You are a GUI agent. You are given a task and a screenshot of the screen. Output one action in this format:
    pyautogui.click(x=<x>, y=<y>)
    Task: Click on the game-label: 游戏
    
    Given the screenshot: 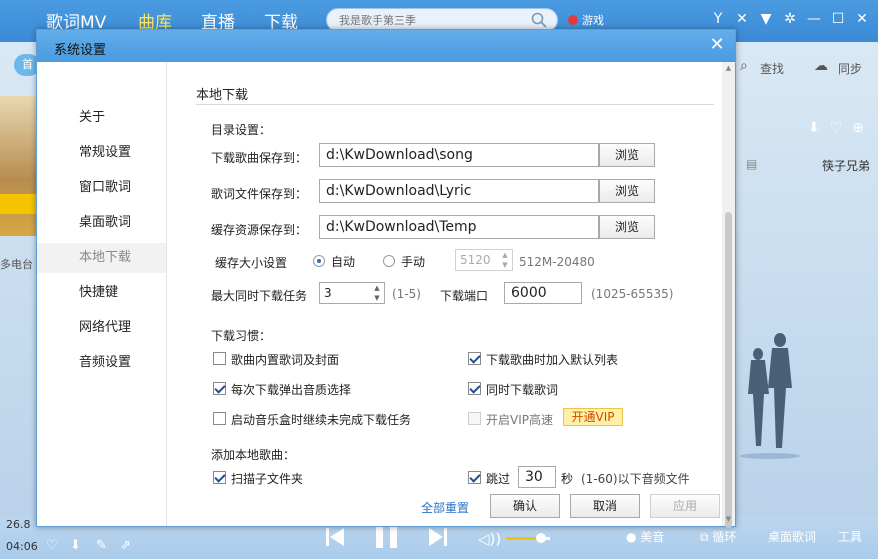 What is the action you would take?
    pyautogui.click(x=593, y=20)
    